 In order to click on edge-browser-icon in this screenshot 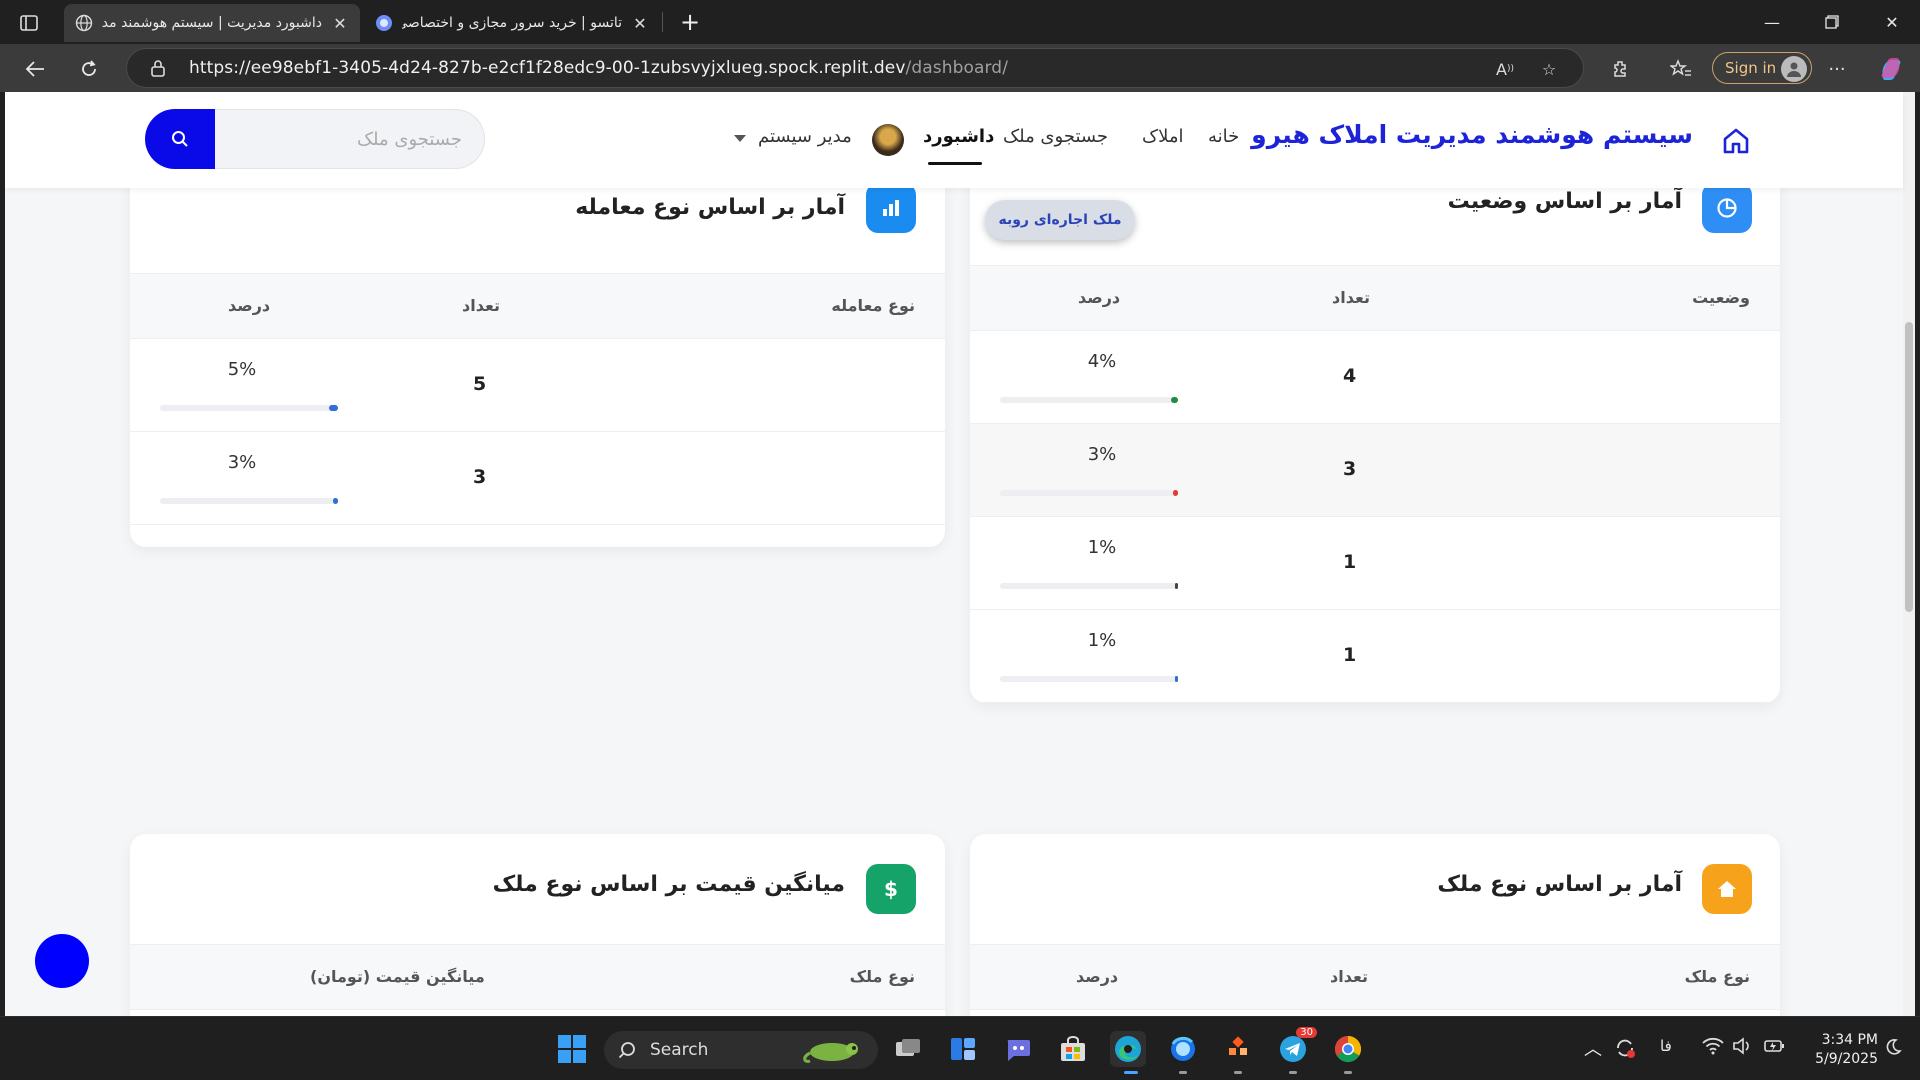, I will do `click(1128, 1049)`.